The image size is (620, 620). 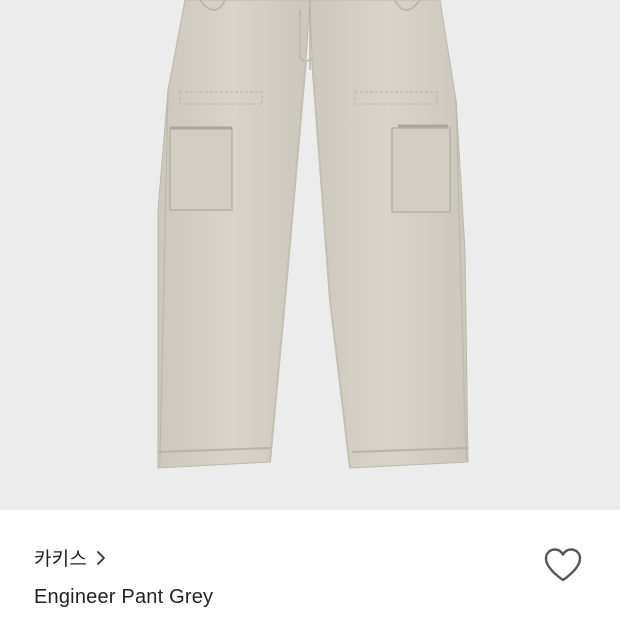 What do you see at coordinates (101, 558) in the screenshot?
I see `chevron-right-icon` at bounding box center [101, 558].